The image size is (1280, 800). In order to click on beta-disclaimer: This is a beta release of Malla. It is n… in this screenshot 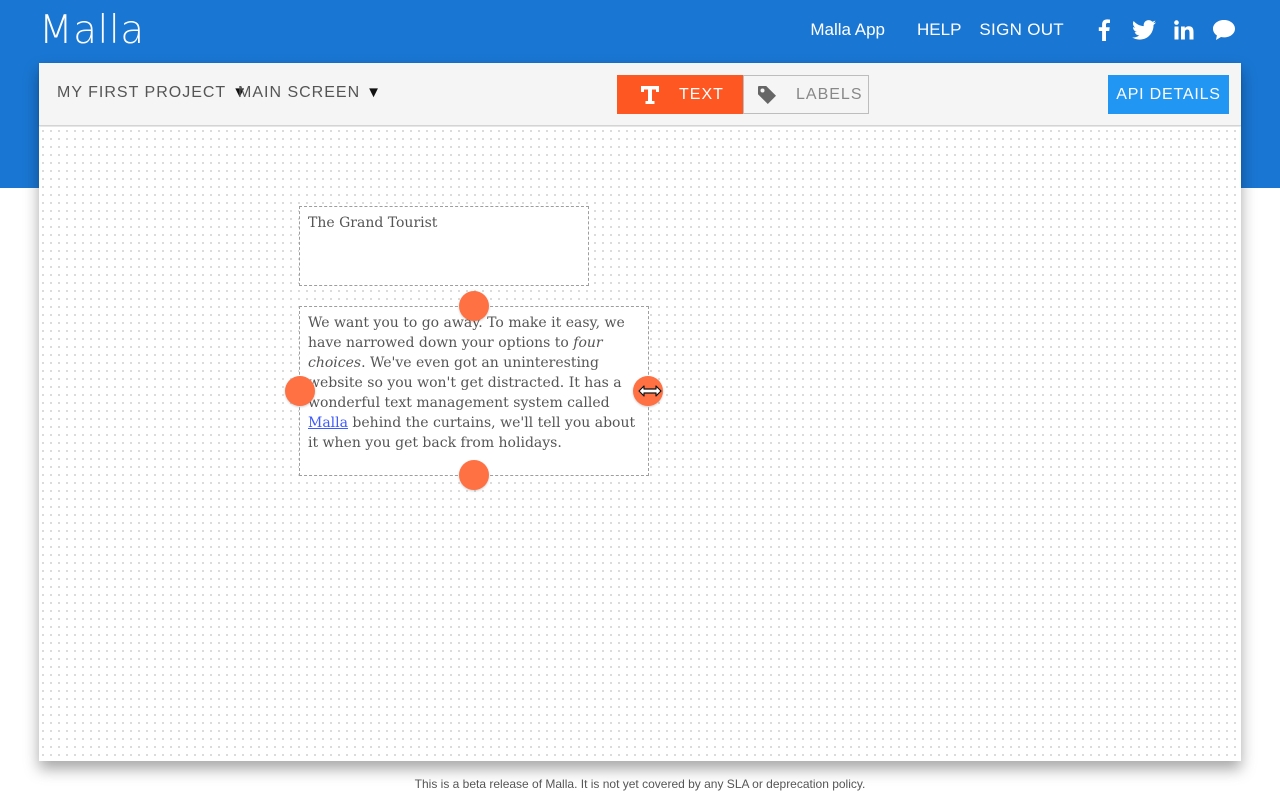, I will do `click(640, 784)`.